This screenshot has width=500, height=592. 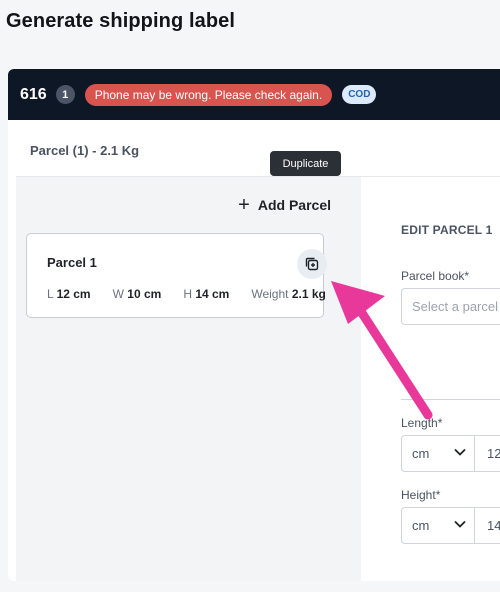 I want to click on height-value: 14 cm, so click(x=212, y=294).